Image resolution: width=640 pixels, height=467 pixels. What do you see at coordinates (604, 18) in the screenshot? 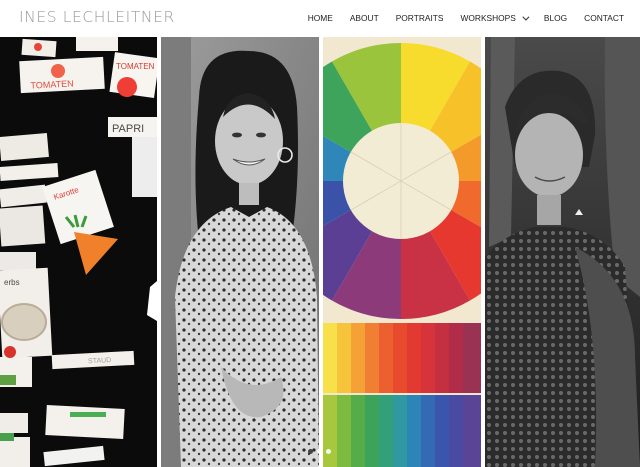
I see `nav-contact: CONTACT` at bounding box center [604, 18].